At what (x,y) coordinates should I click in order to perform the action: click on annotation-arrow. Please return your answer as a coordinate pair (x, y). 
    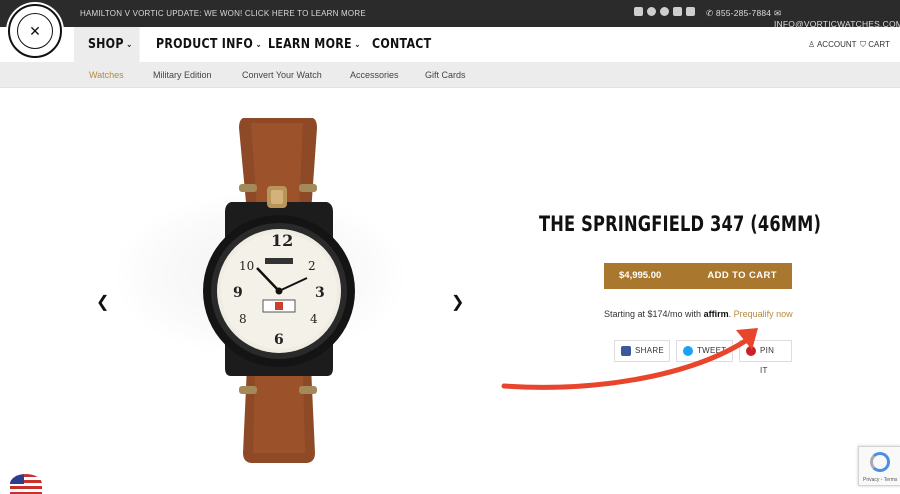
    Looking at the image, I should click on (629, 359).